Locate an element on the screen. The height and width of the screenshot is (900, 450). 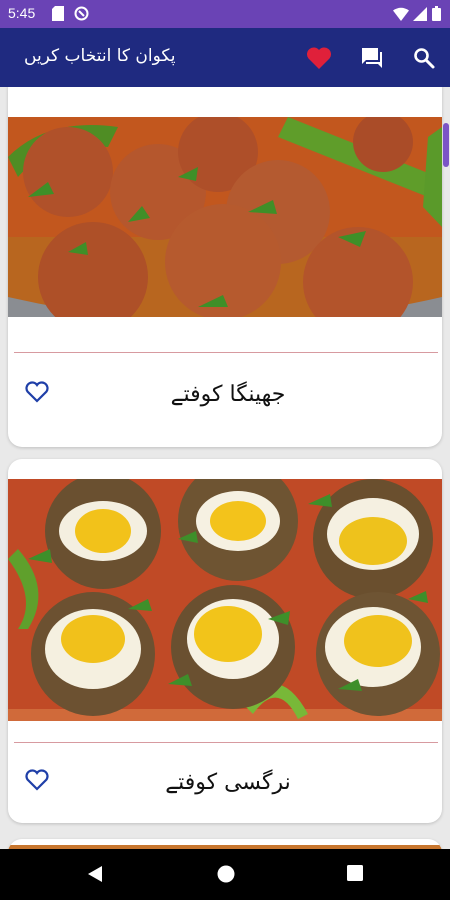
recents-icon is located at coordinates (355, 875).